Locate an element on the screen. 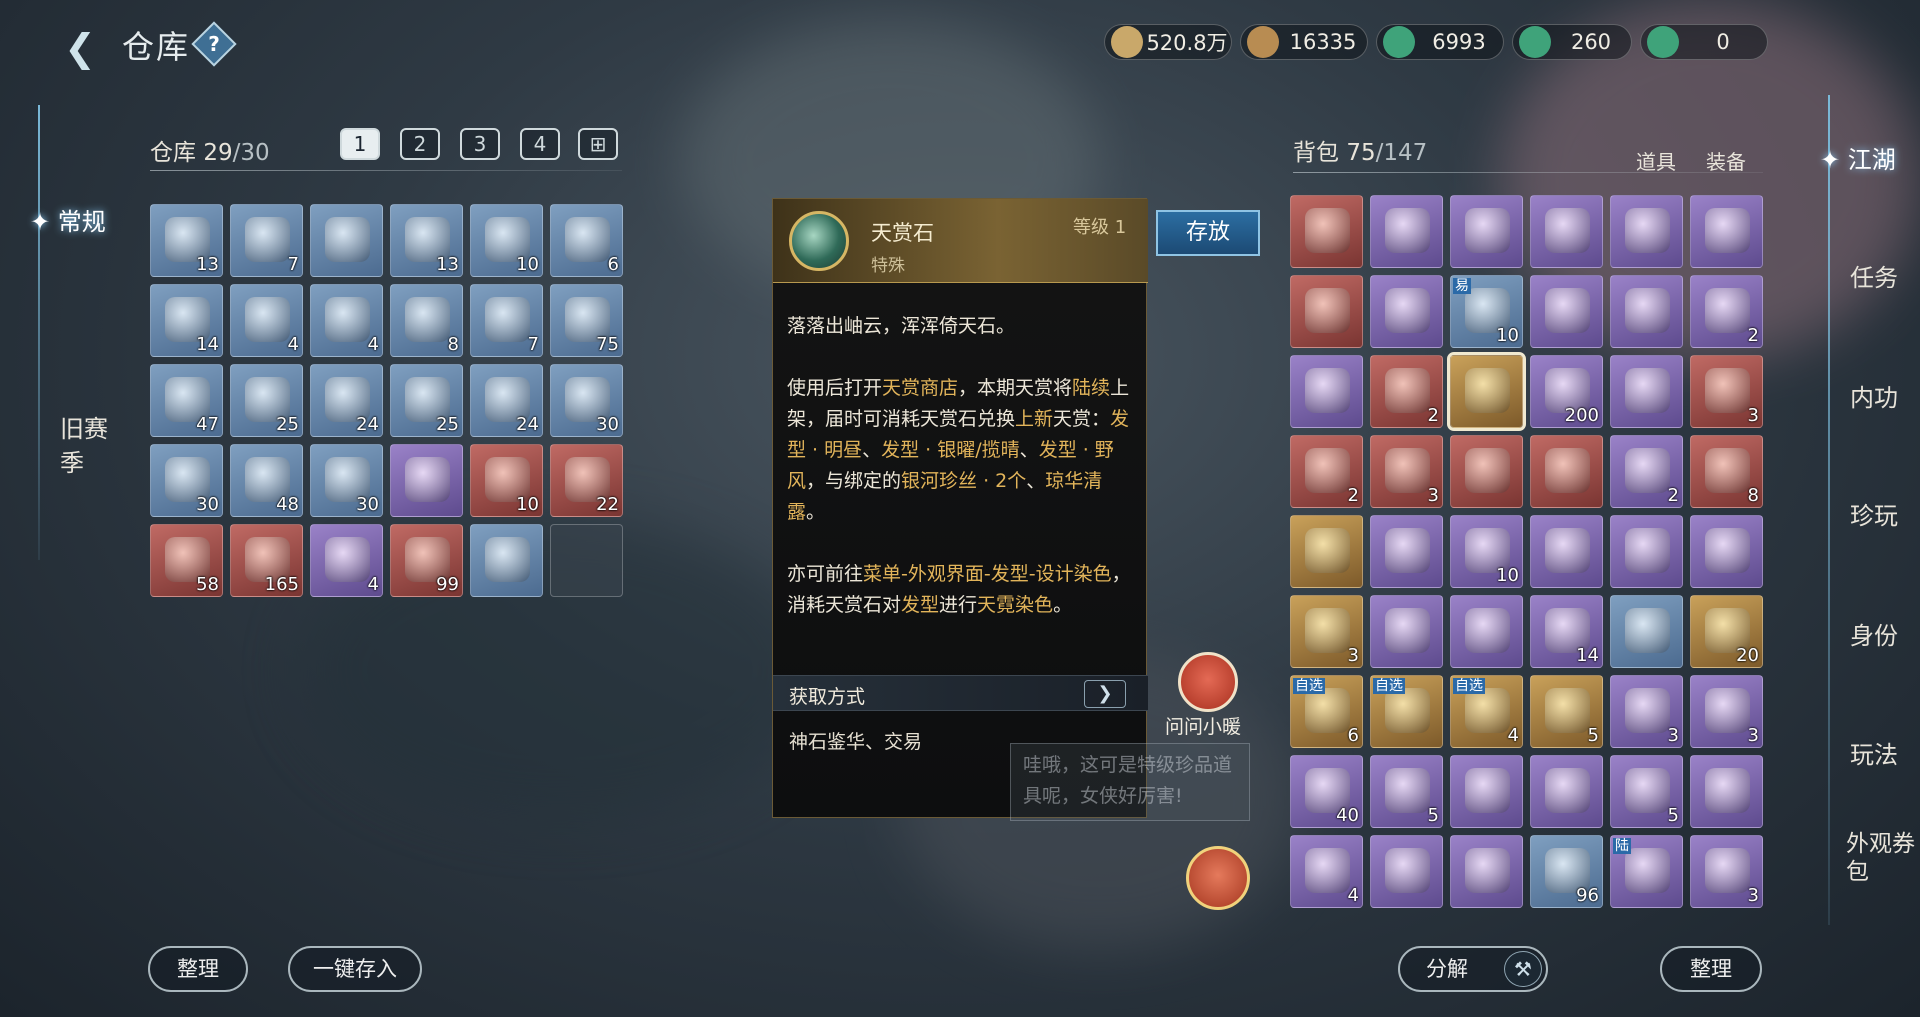 The height and width of the screenshot is (1017, 1920). assistant-avatar-icon is located at coordinates (1208, 682).